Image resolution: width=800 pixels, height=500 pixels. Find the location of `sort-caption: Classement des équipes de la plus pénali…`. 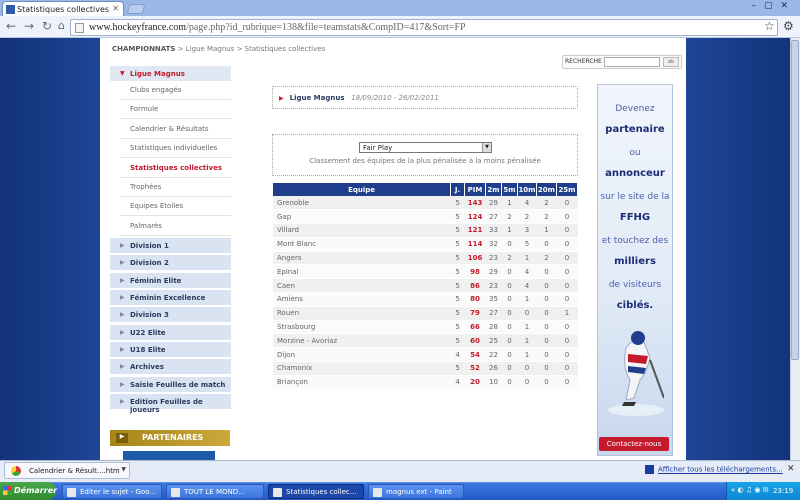

sort-caption: Classement des équipes de la plus pénali… is located at coordinates (425, 161).